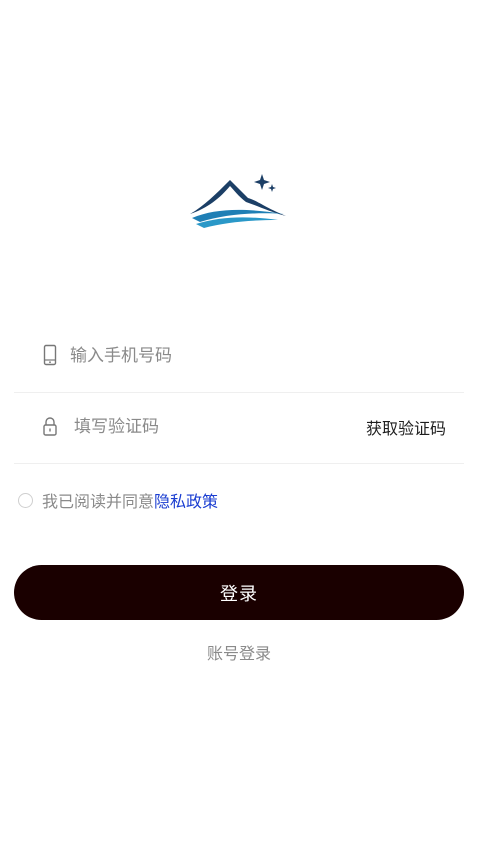  I want to click on code-field-row: 获取验证码, so click(239, 427).